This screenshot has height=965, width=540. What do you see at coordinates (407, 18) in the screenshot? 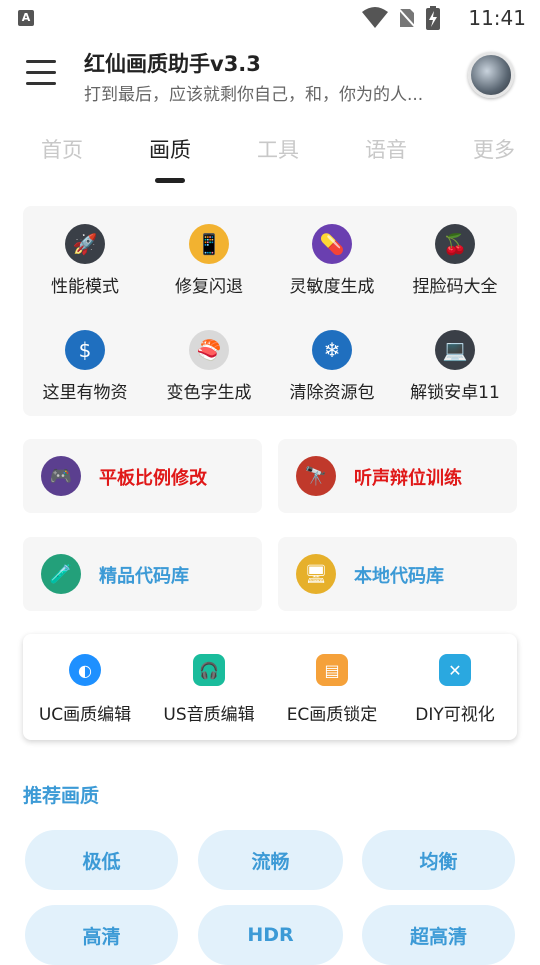
I see `no-sim-icon` at bounding box center [407, 18].